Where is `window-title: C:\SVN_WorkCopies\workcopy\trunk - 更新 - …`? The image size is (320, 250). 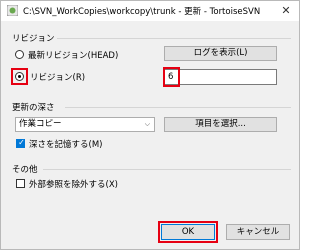 window-title: C:\SVN_WorkCopies\workcopy\trunk - 更新 - … is located at coordinates (142, 12).